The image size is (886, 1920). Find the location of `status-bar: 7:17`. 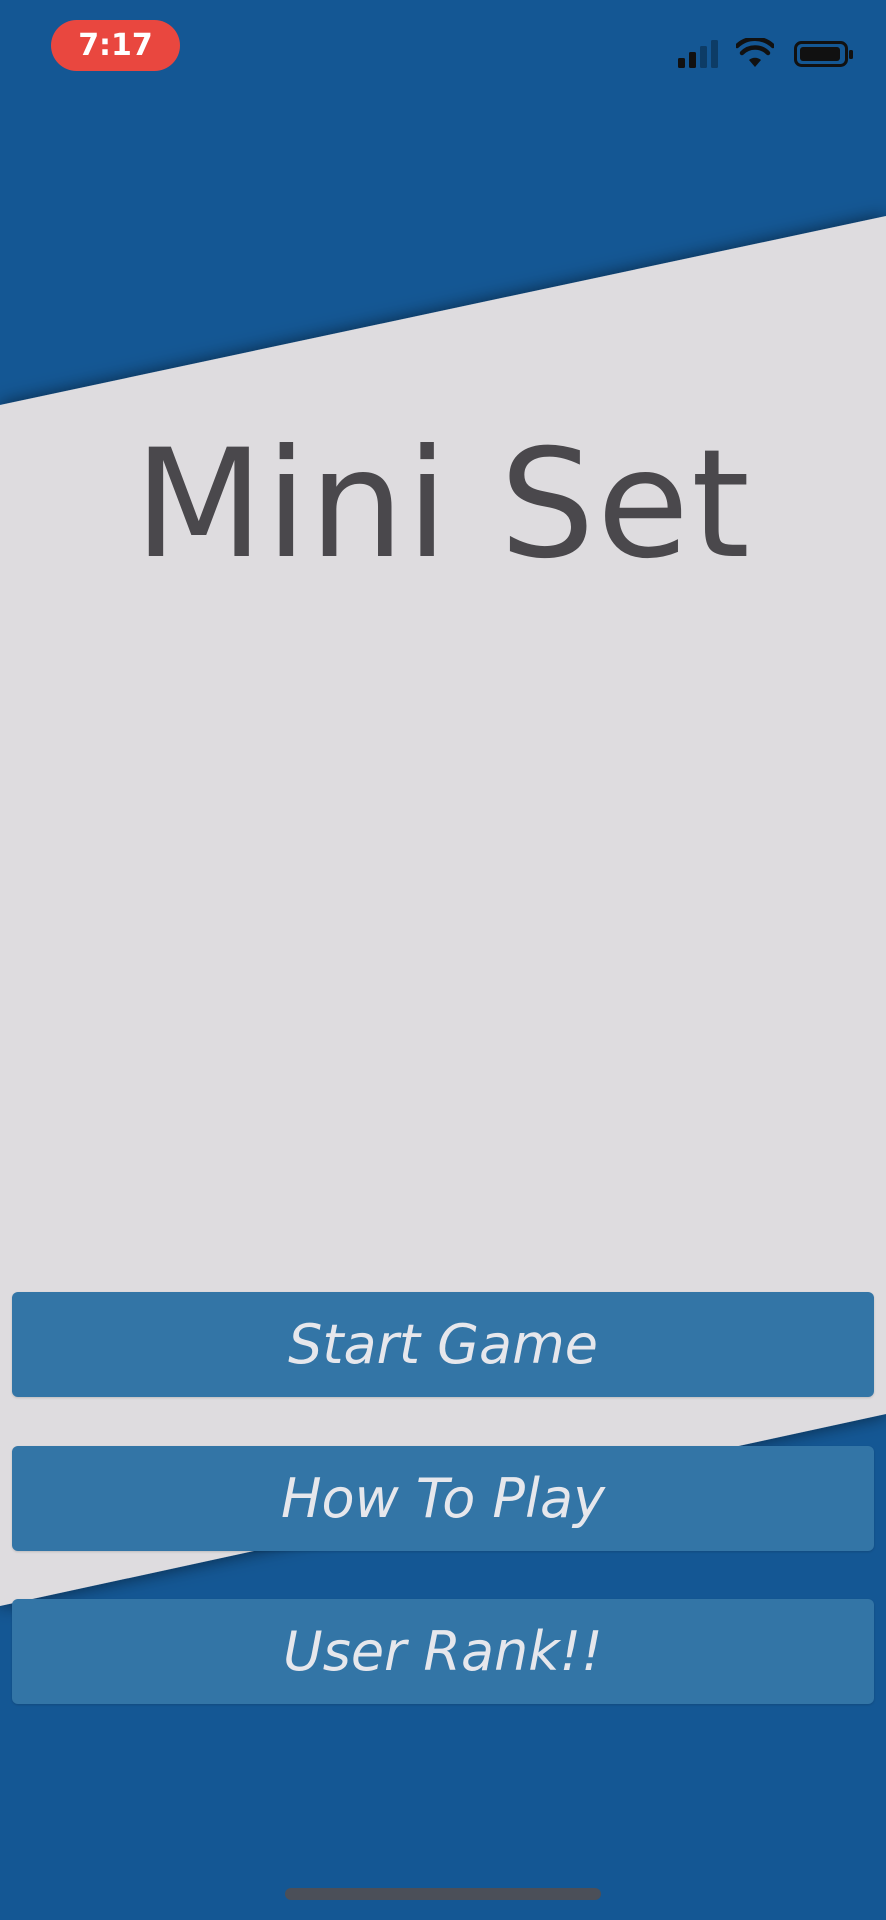

status-bar: 7:17 is located at coordinates (443, 50).